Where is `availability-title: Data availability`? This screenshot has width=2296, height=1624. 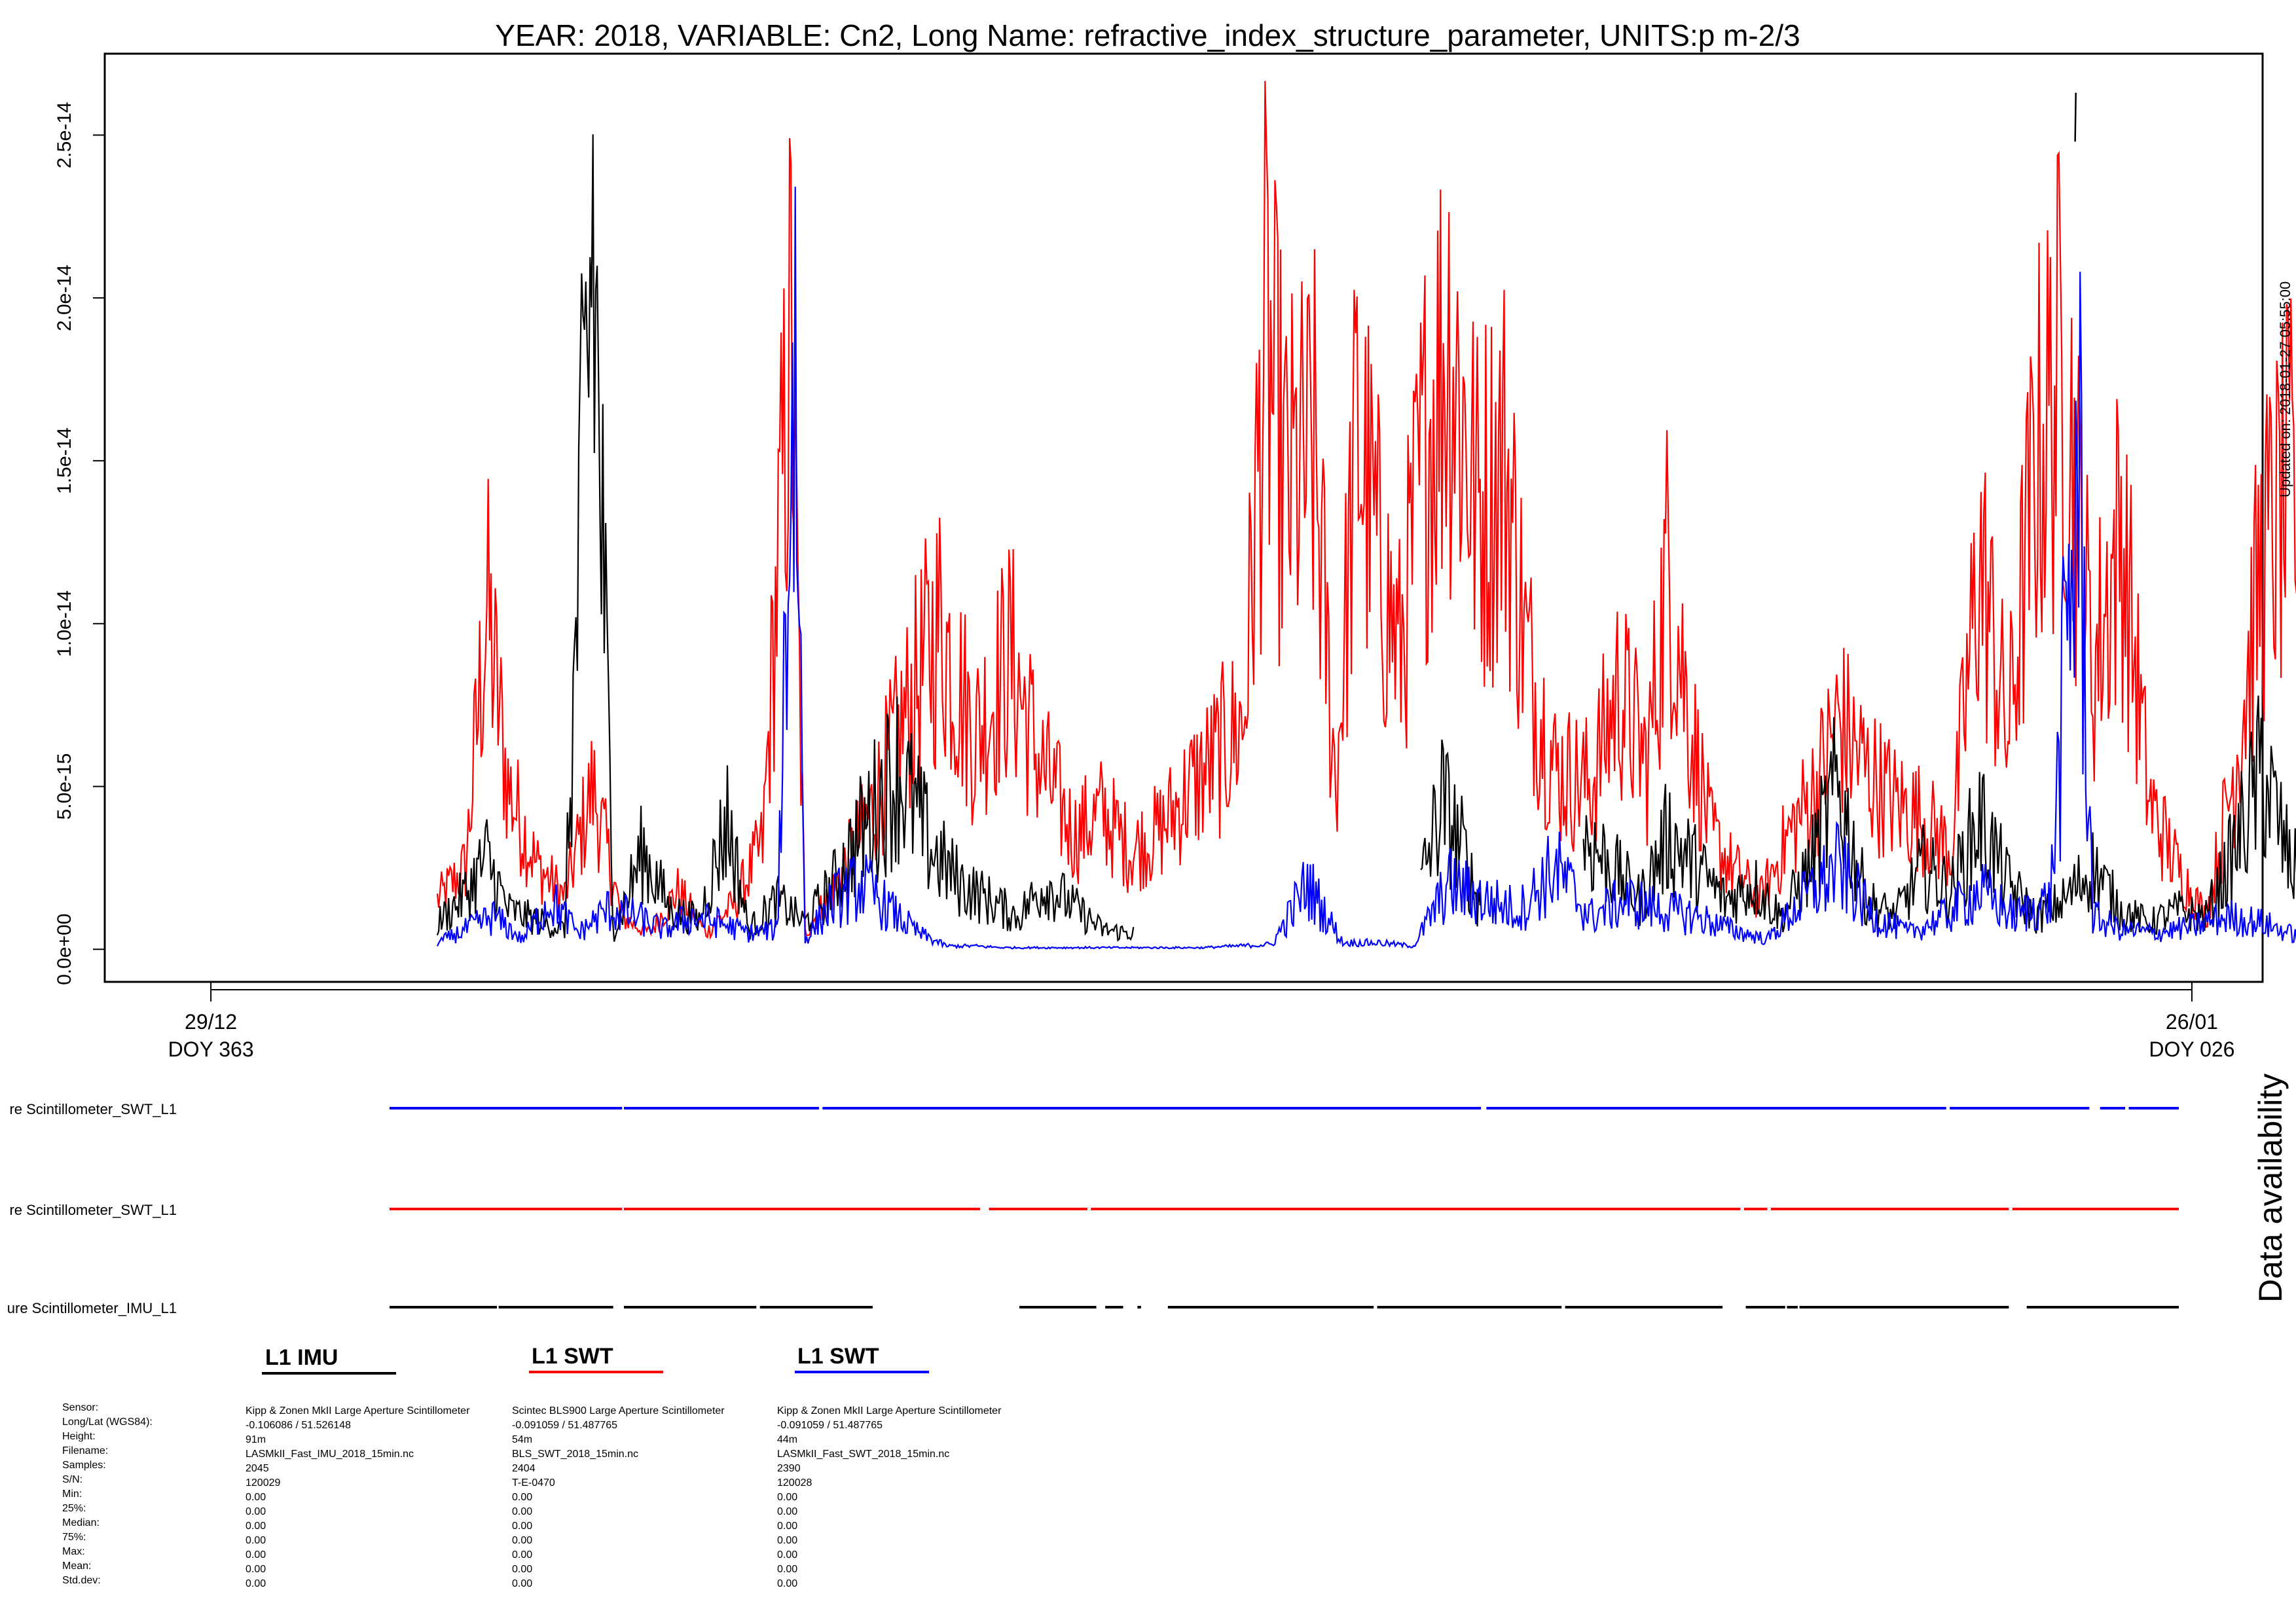 availability-title: Data availability is located at coordinates (2270, 1188).